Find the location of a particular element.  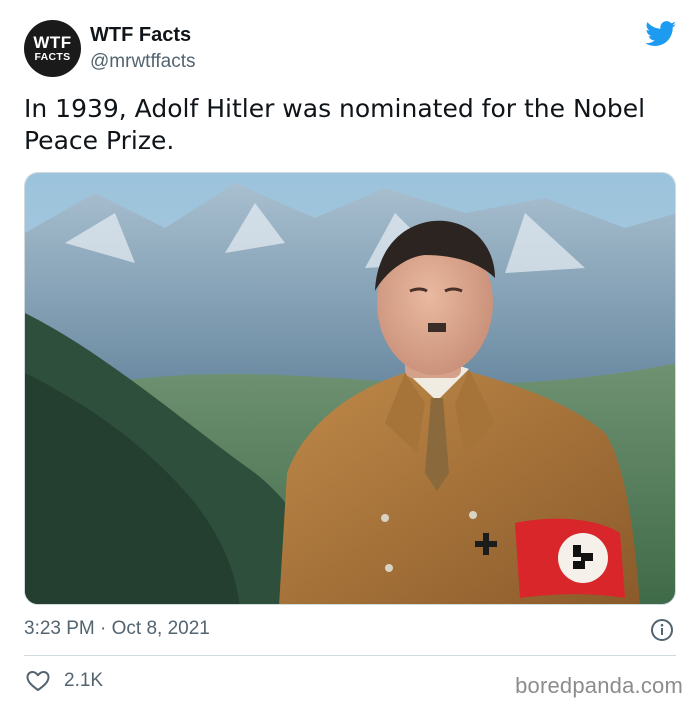

twitter-bird-icon is located at coordinates (661, 34).